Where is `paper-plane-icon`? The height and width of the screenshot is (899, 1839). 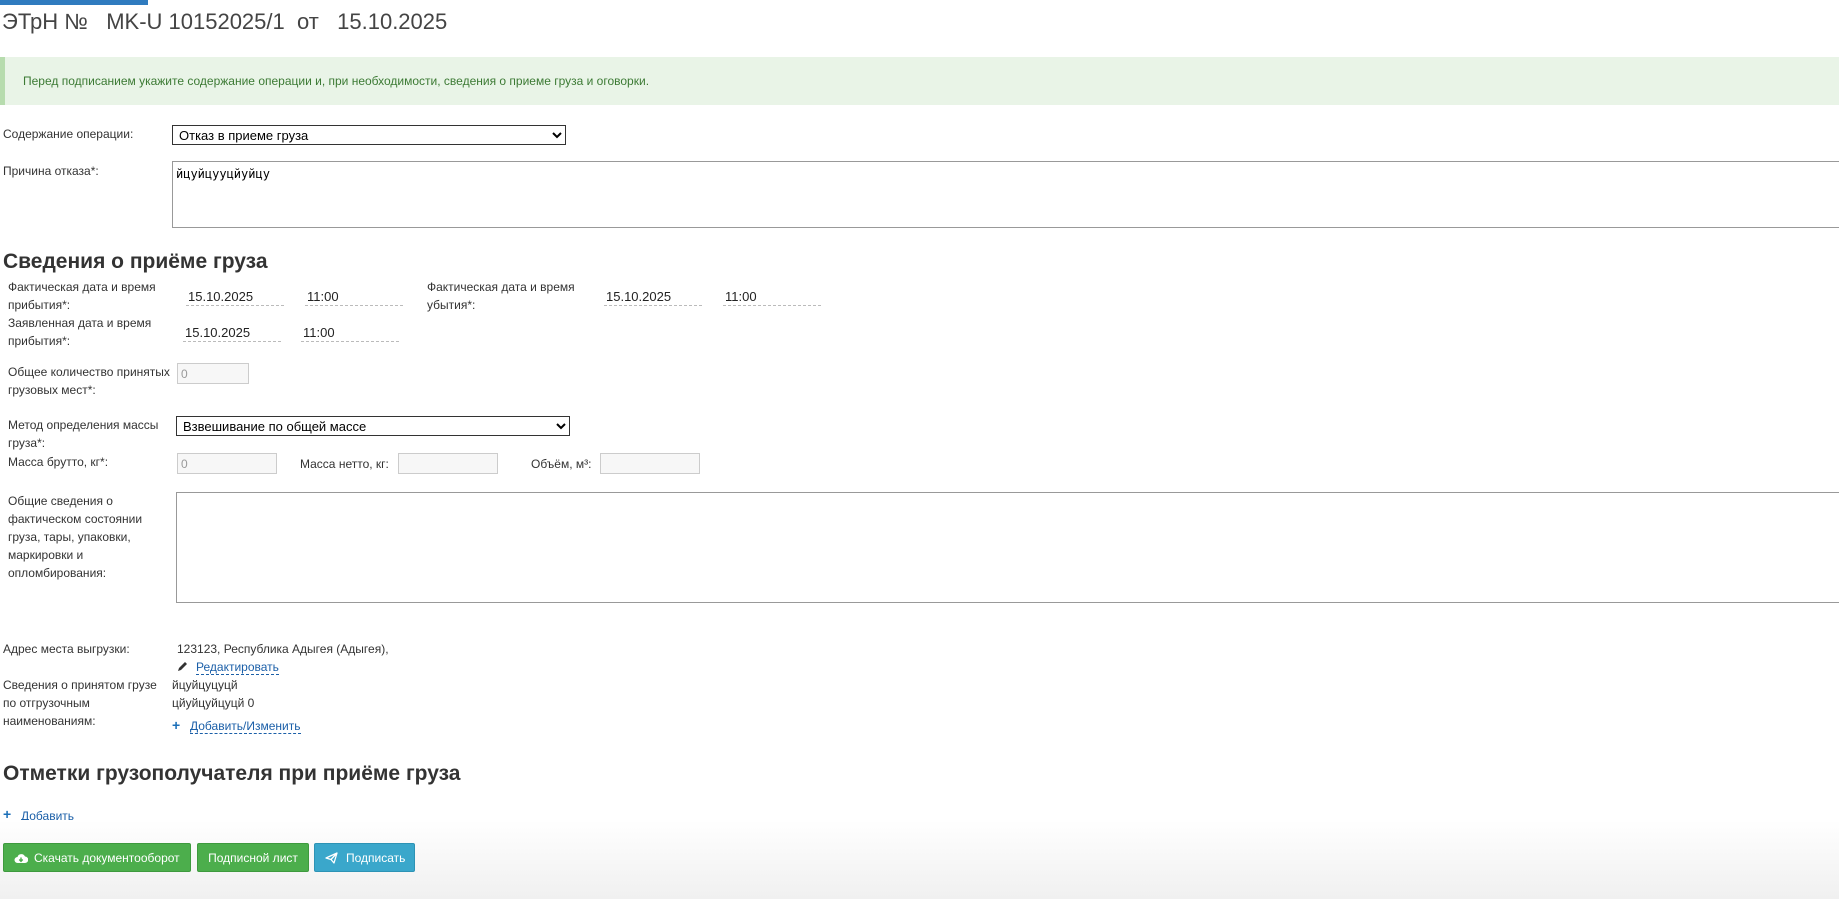
paper-plane-icon is located at coordinates (331, 858).